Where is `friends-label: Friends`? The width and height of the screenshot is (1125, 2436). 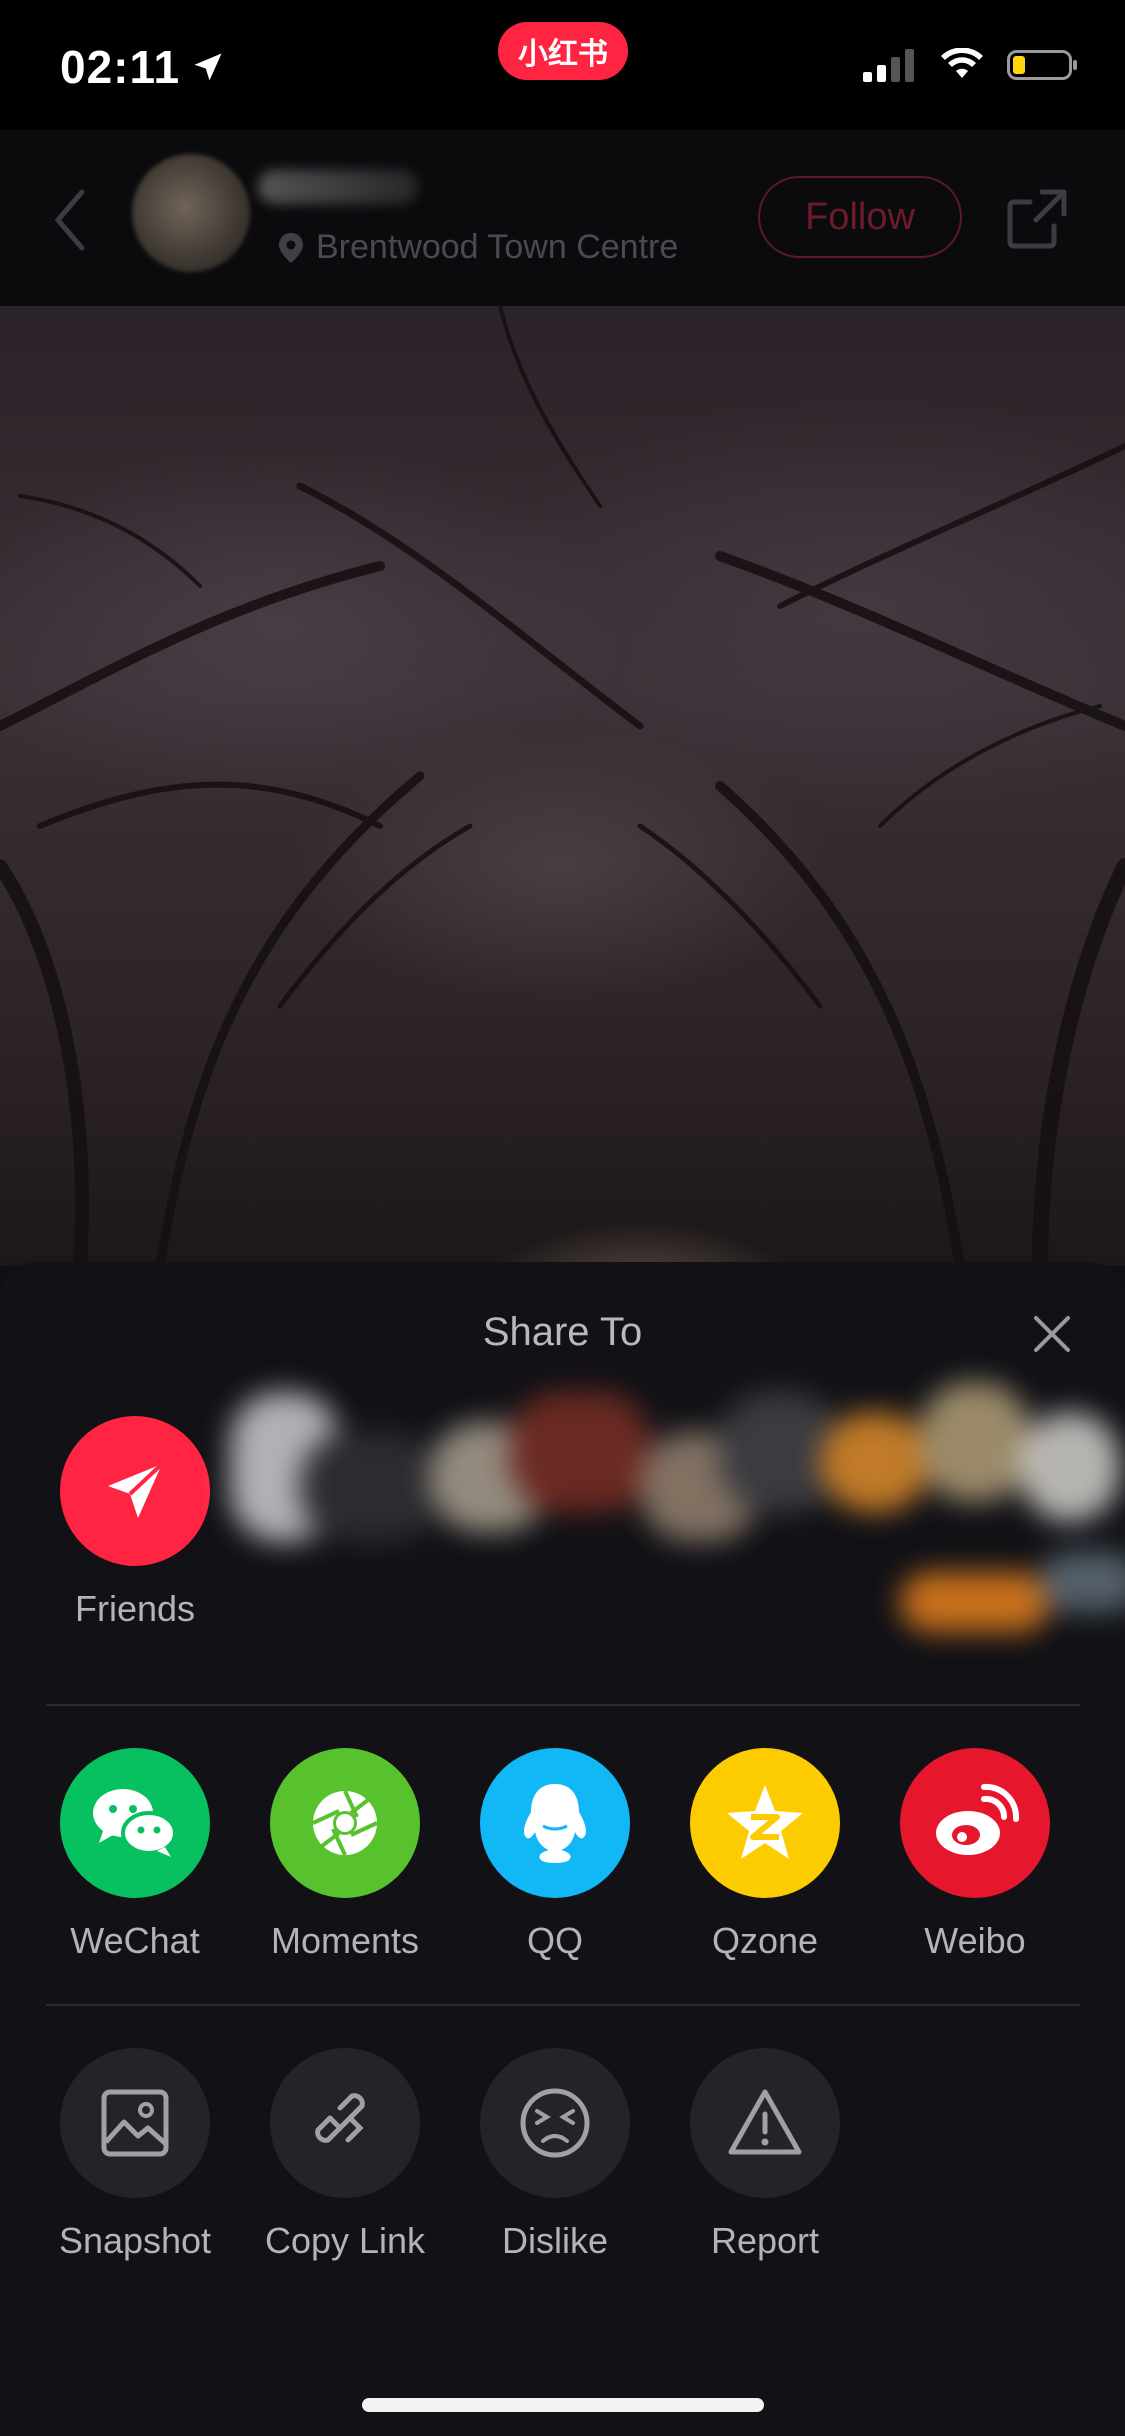
friends-label: Friends is located at coordinates (135, 1608).